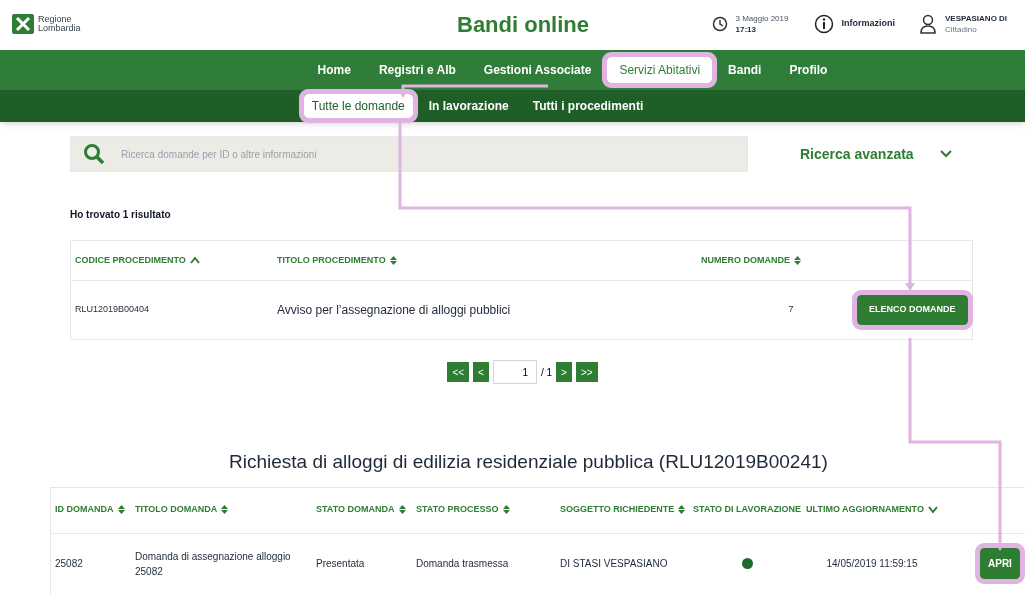 The image size is (1025, 601). Describe the element at coordinates (194, 260) in the screenshot. I see `sort-up-icon` at that location.